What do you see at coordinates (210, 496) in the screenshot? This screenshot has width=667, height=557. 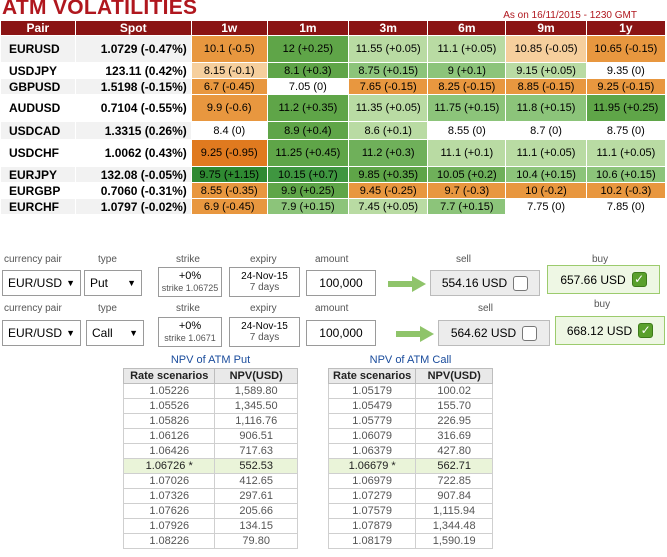 I see `npv-row: 1.07326 297.61` at bounding box center [210, 496].